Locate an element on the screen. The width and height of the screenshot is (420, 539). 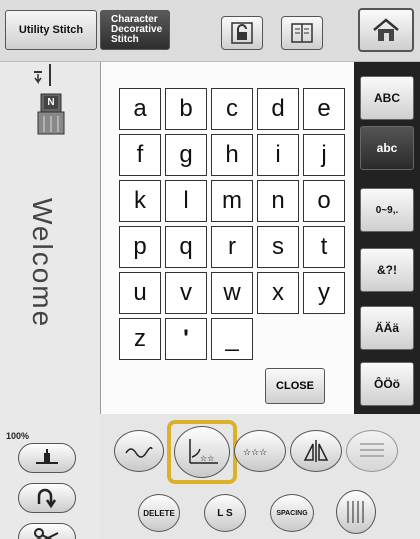
presser-lift-icon is located at coordinates (47, 456).